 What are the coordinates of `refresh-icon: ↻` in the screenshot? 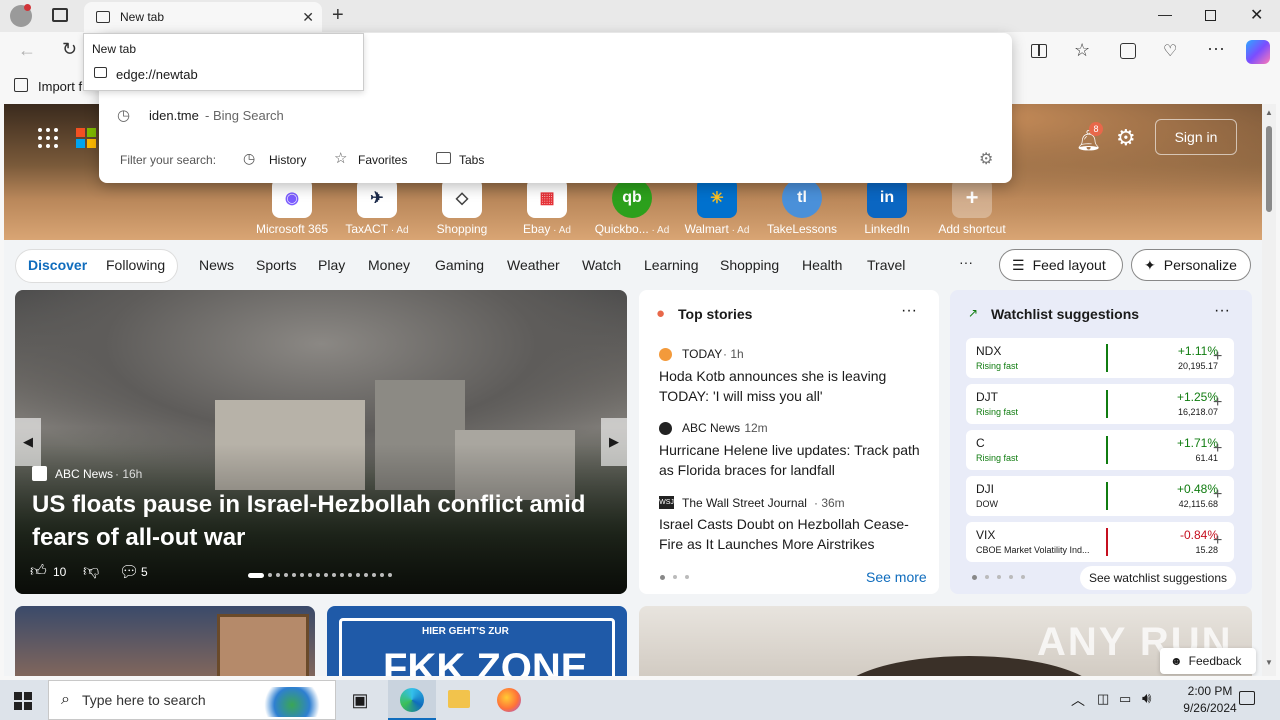 It's located at (69, 49).